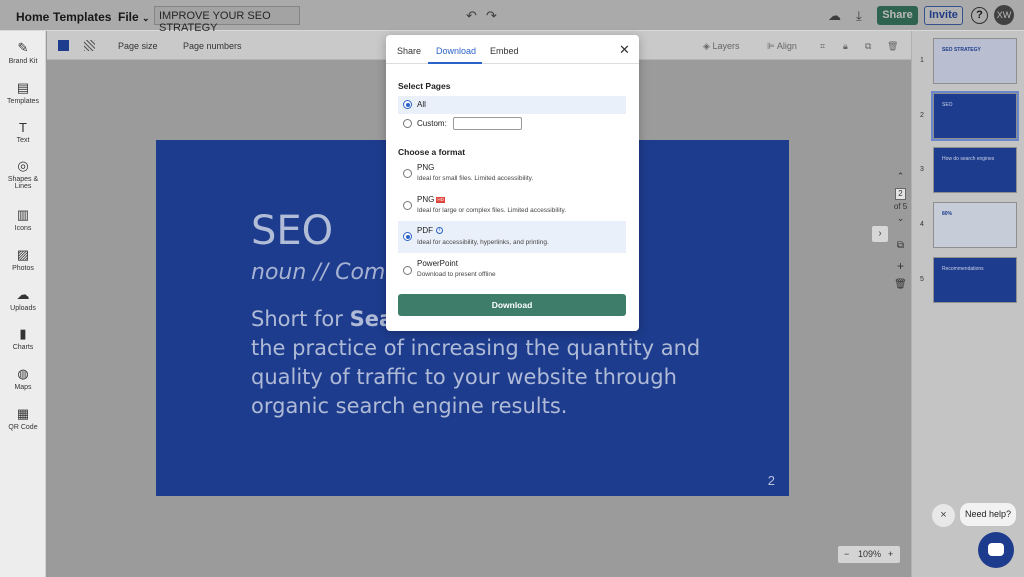 Image resolution: width=1024 pixels, height=577 pixels. What do you see at coordinates (512, 105) in the screenshot?
I see `pages-option-all: All` at bounding box center [512, 105].